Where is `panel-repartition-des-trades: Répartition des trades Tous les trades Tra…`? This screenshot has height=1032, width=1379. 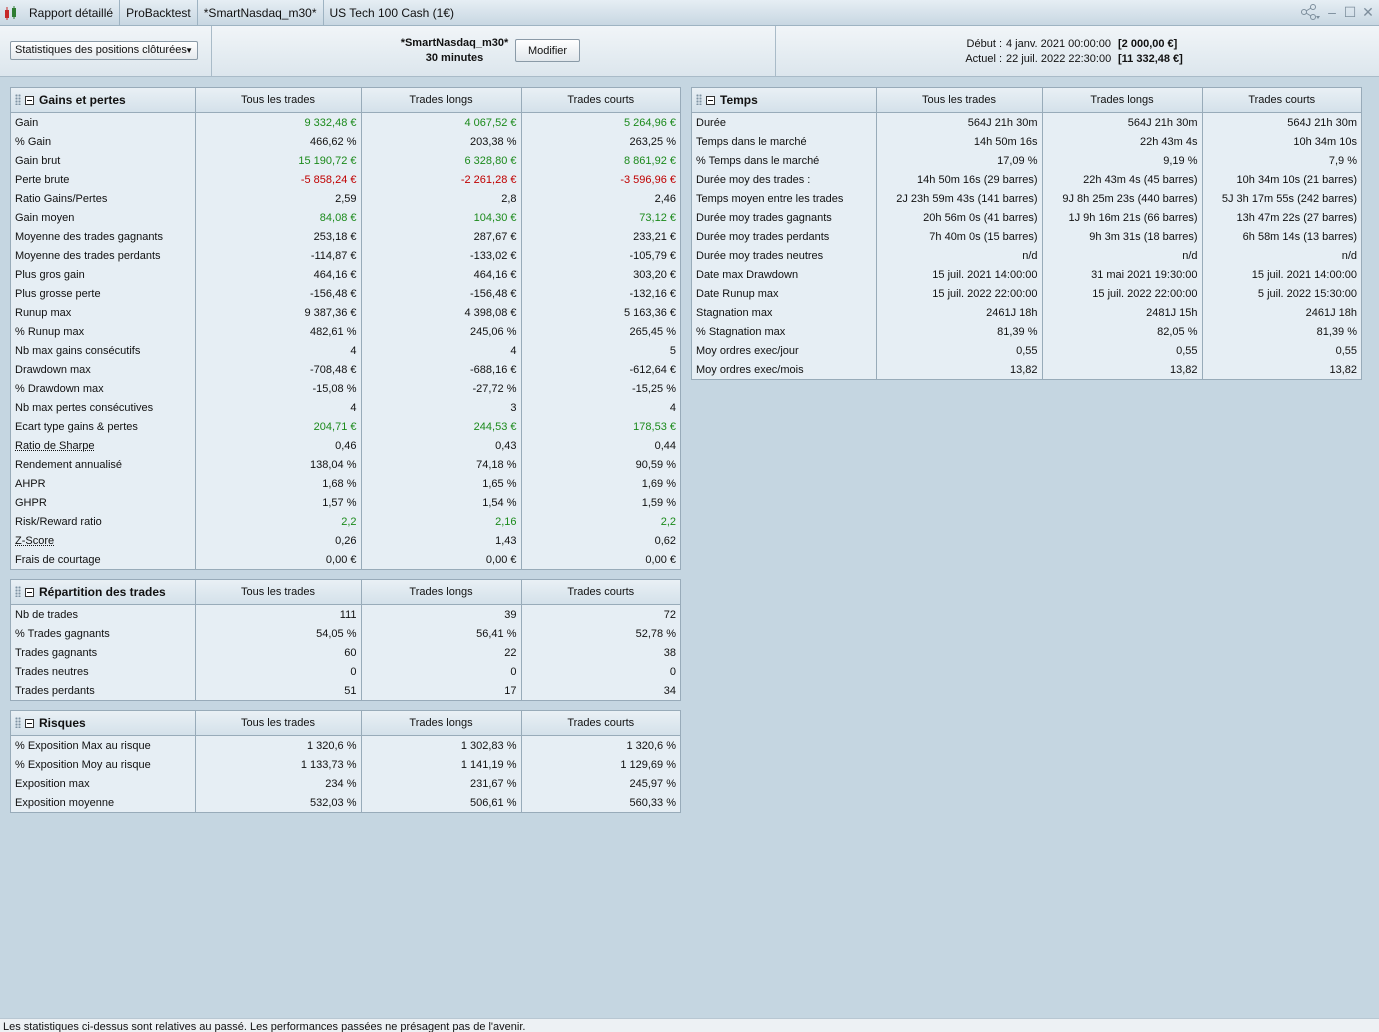
panel-repartition-des-trades: Répartition des trades Tous les trades Tra… is located at coordinates (345, 640).